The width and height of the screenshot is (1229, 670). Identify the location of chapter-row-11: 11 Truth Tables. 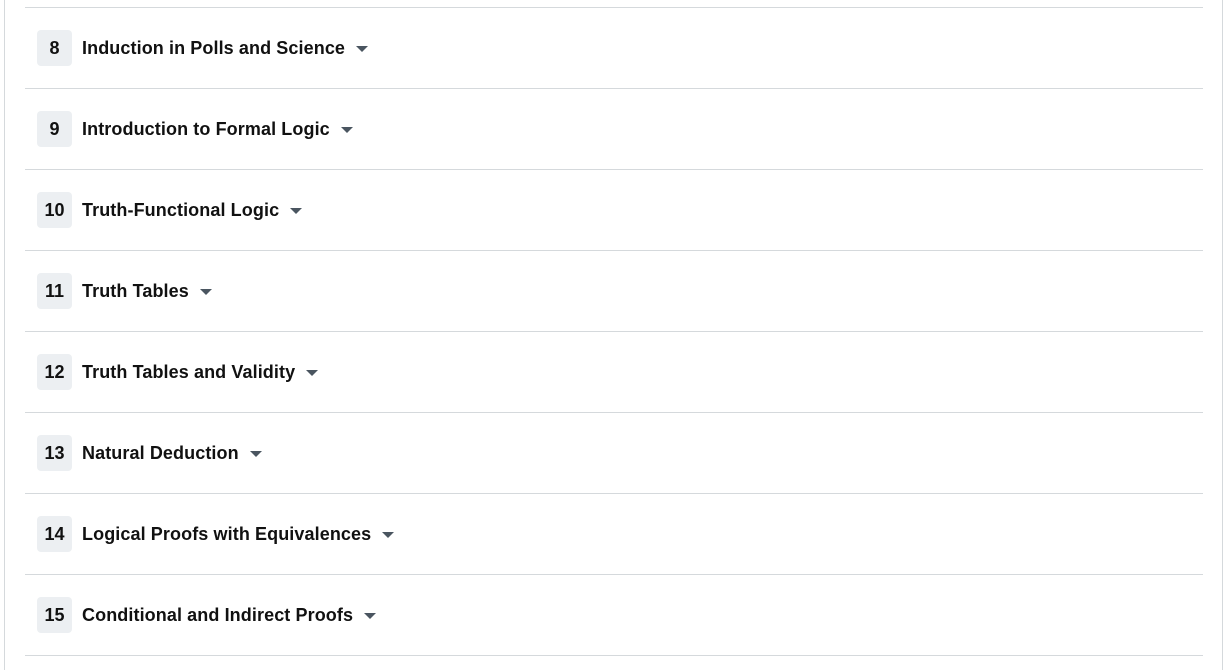
(614, 291).